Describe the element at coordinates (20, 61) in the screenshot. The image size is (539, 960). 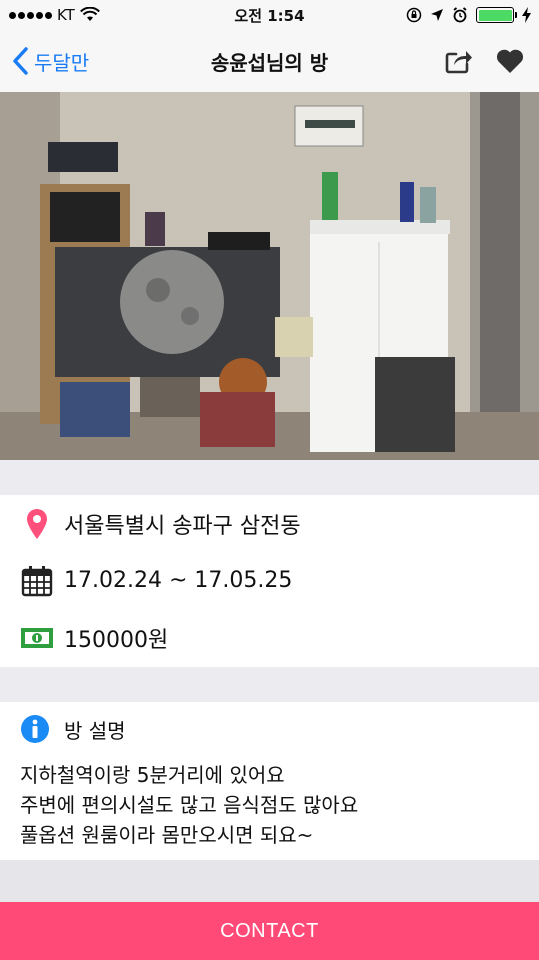
I see `chevron-left-icon` at that location.